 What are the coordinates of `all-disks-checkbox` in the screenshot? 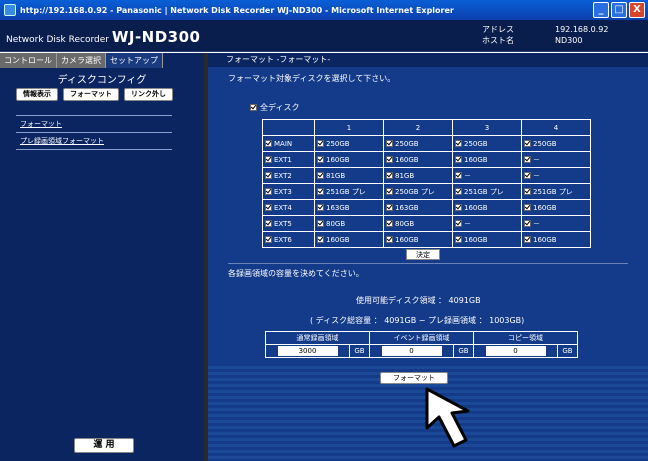 It's located at (253, 107).